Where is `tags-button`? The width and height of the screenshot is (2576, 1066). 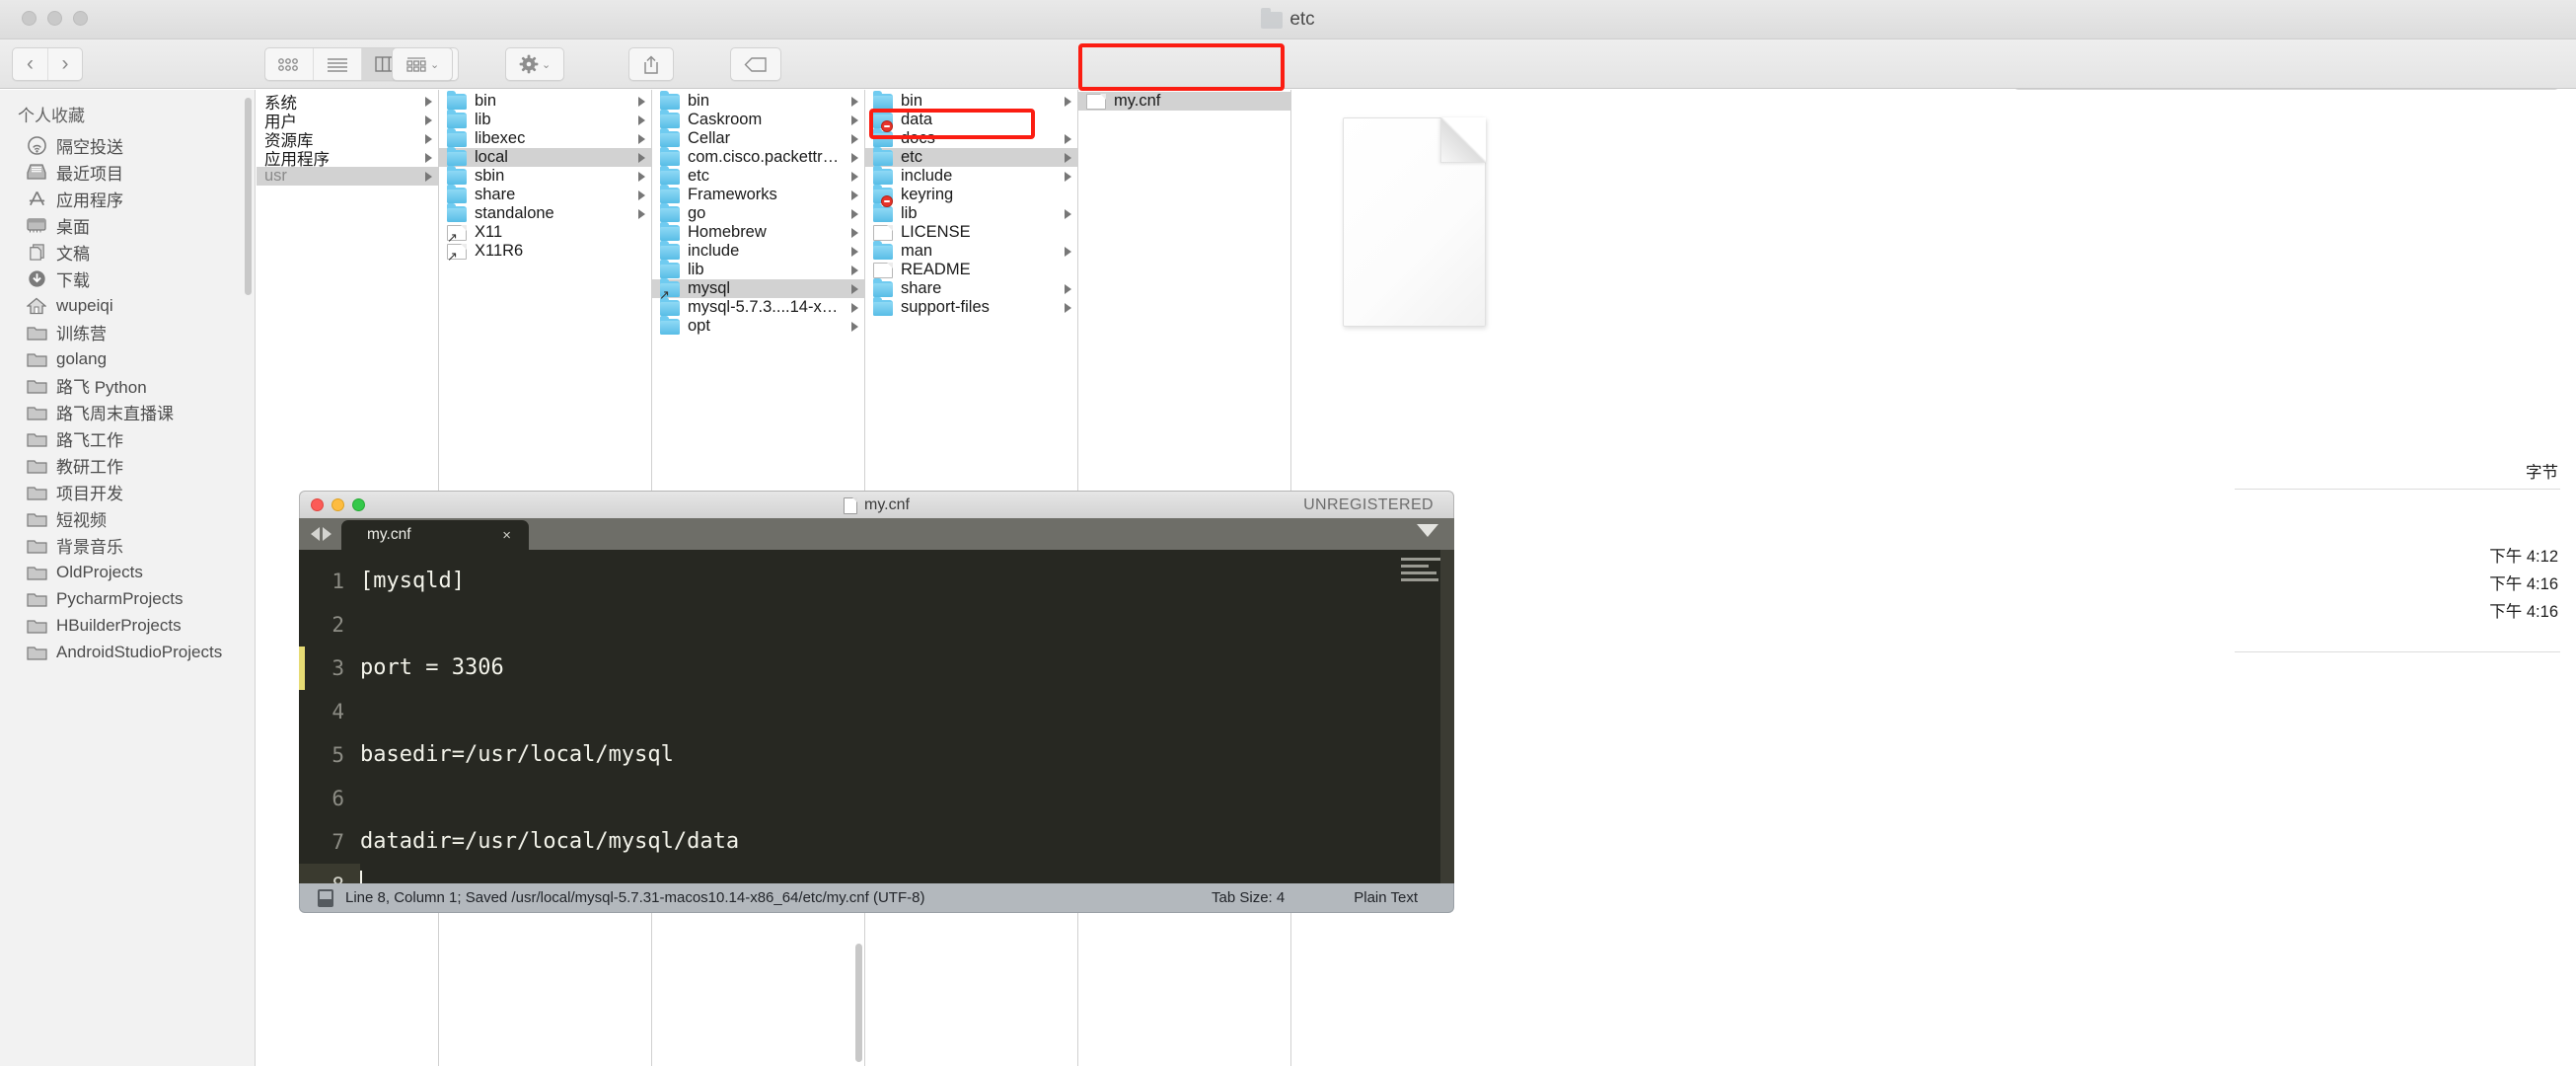
tags-button is located at coordinates (755, 64).